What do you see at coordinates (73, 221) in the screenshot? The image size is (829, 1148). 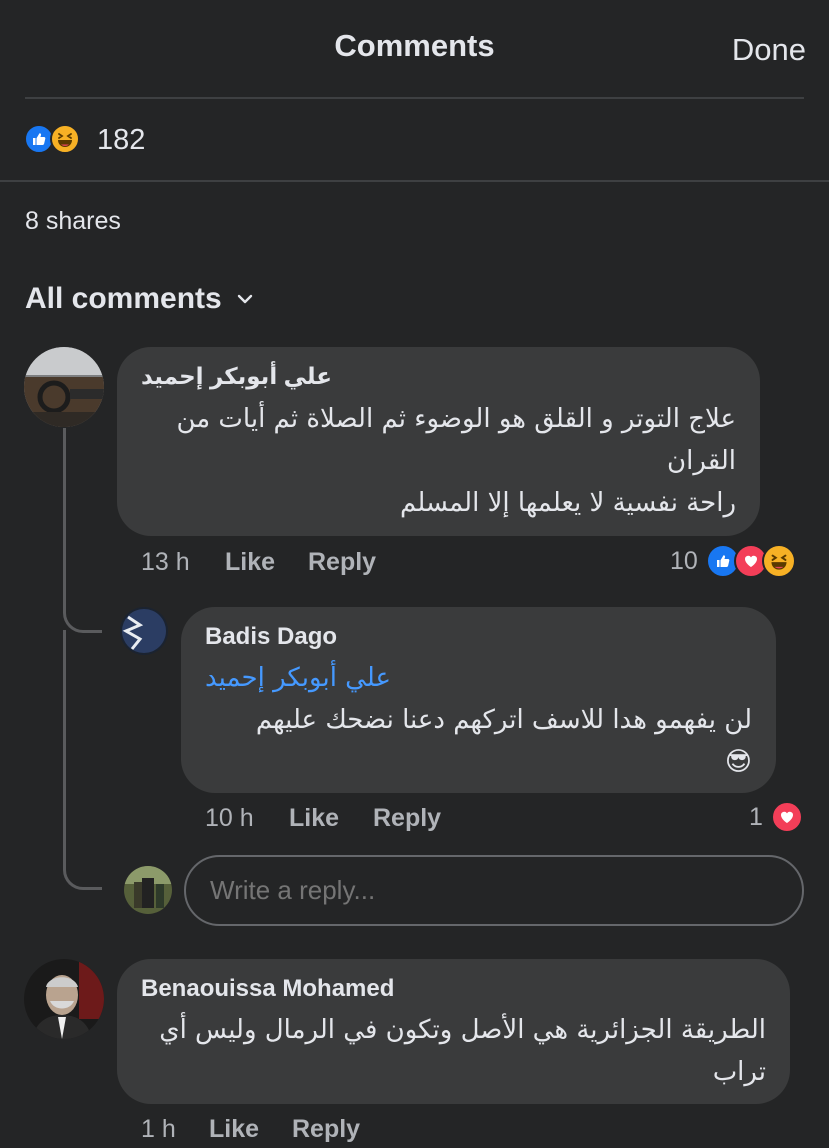 I see `shares-count: 8 shares` at bounding box center [73, 221].